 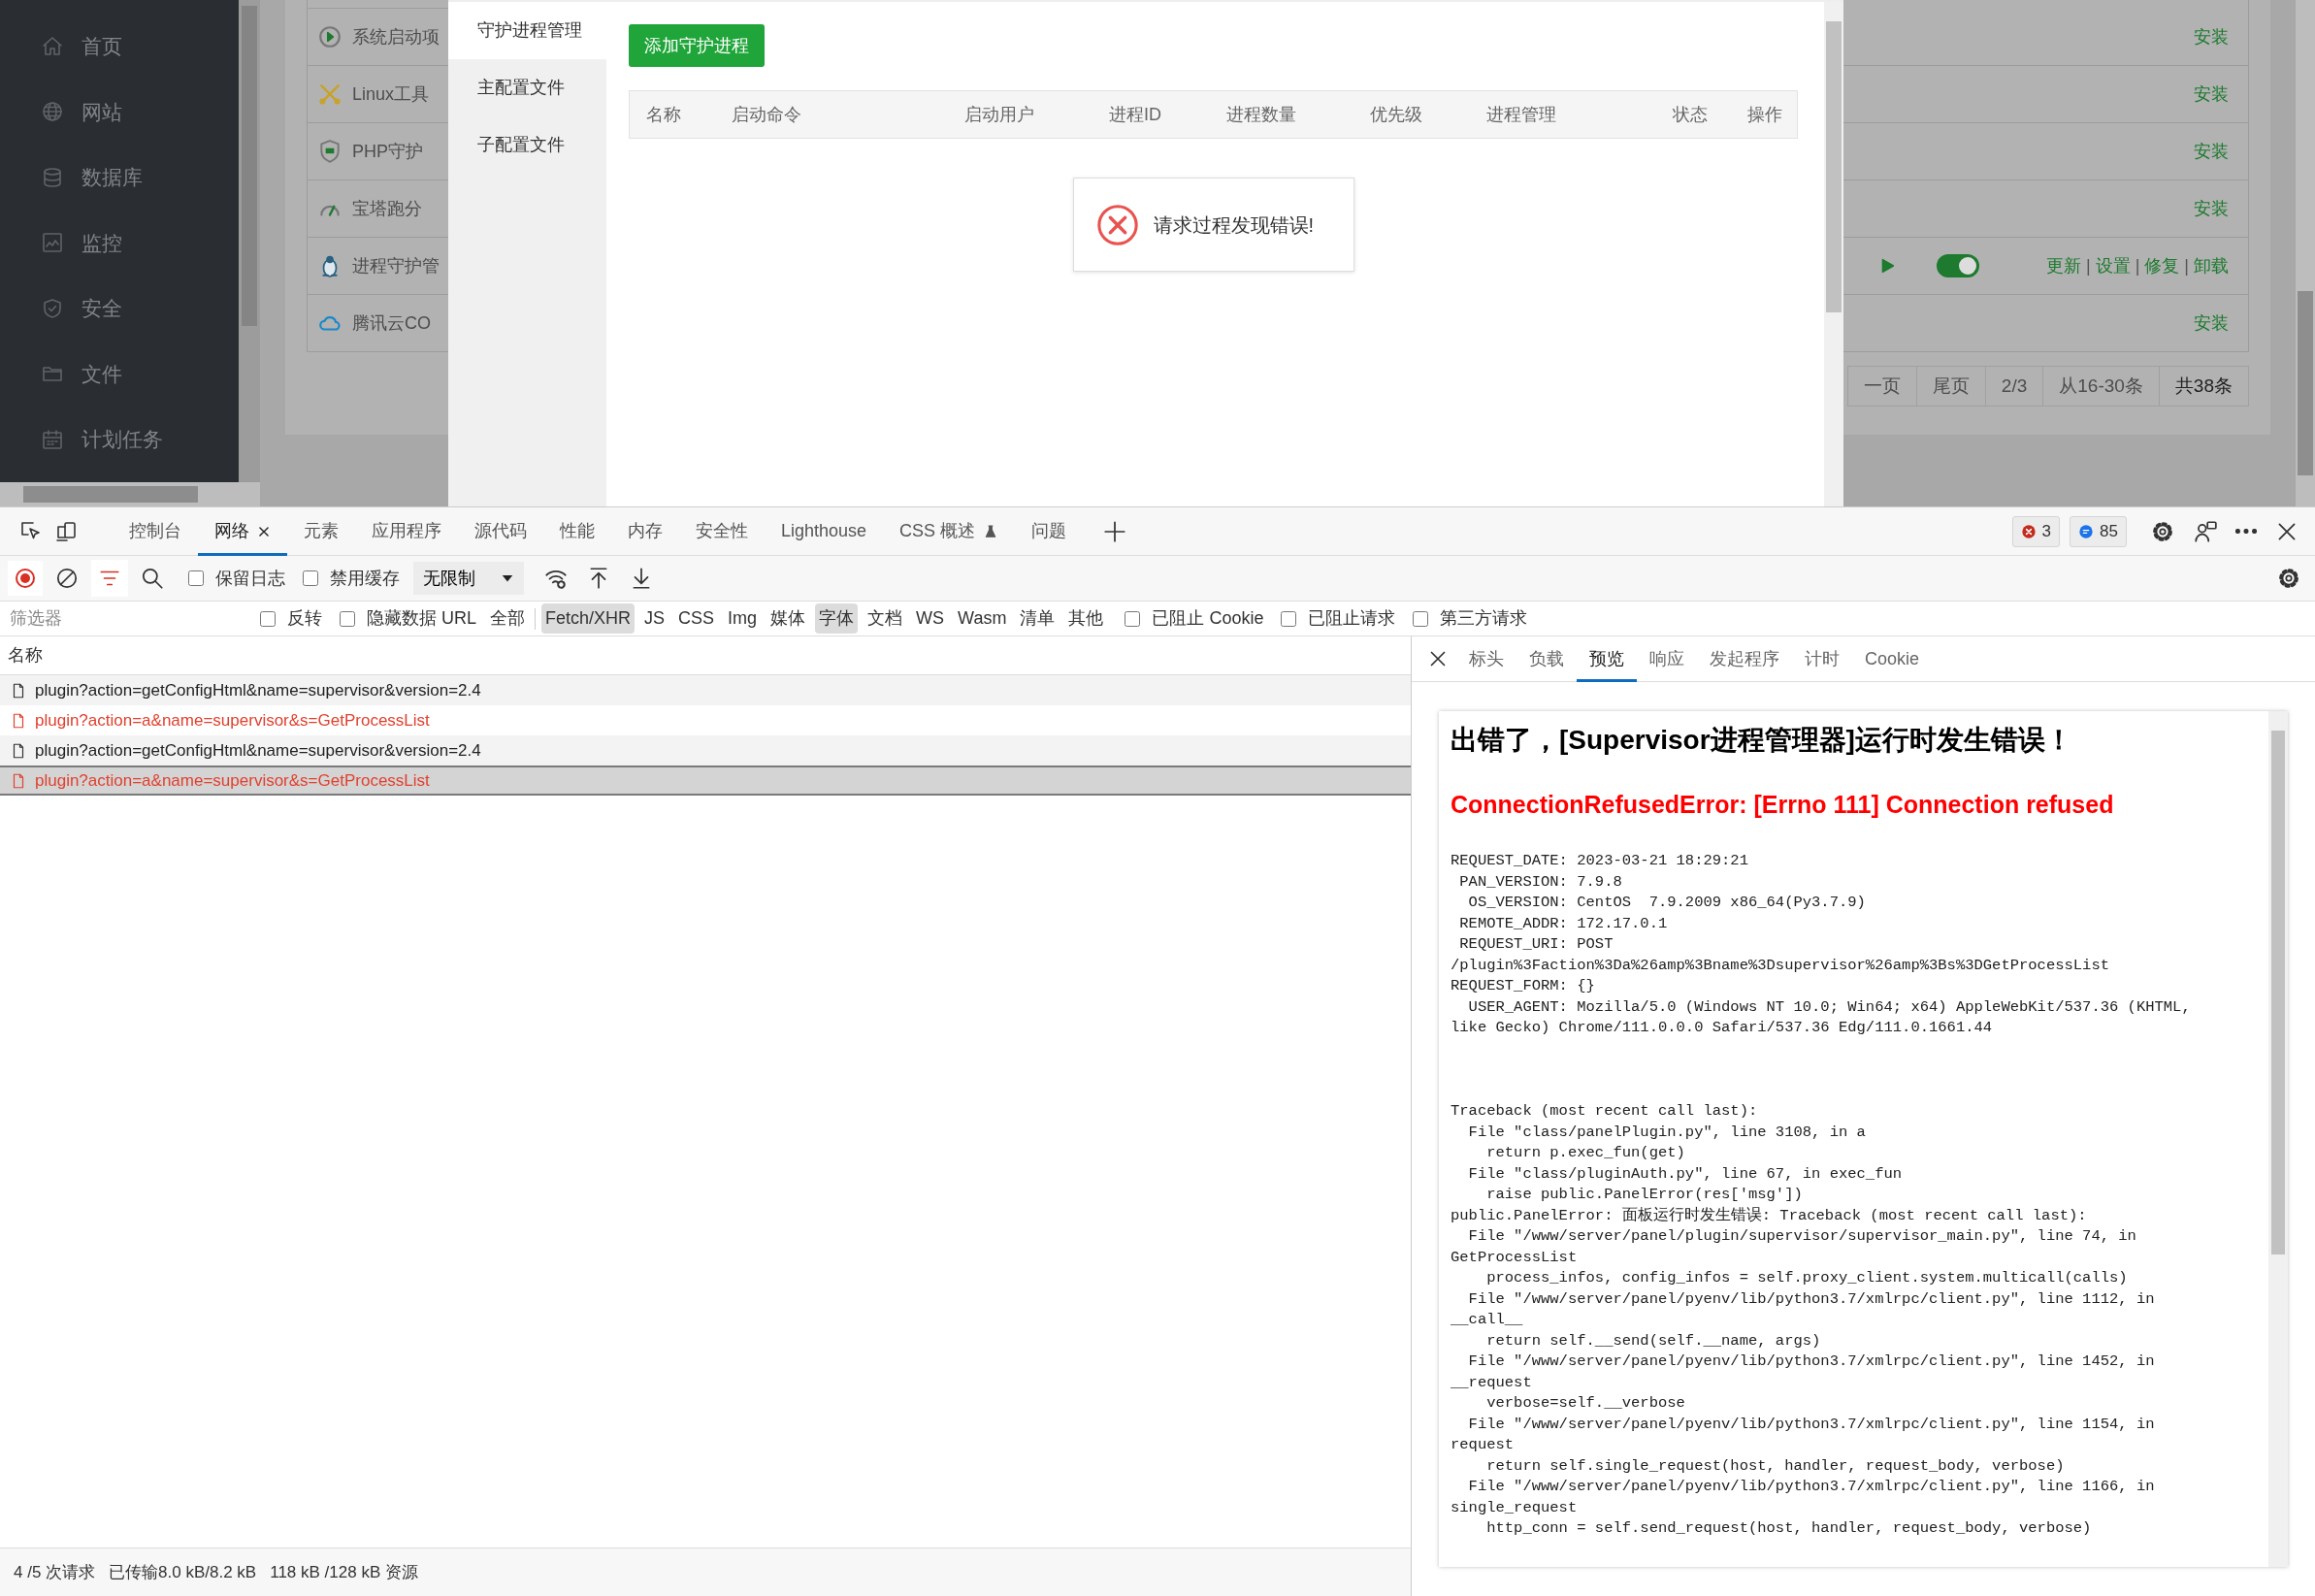 I want to click on request-info-line: REMOTE_ADDR: 172.17.0.1, so click(x=1563, y=923).